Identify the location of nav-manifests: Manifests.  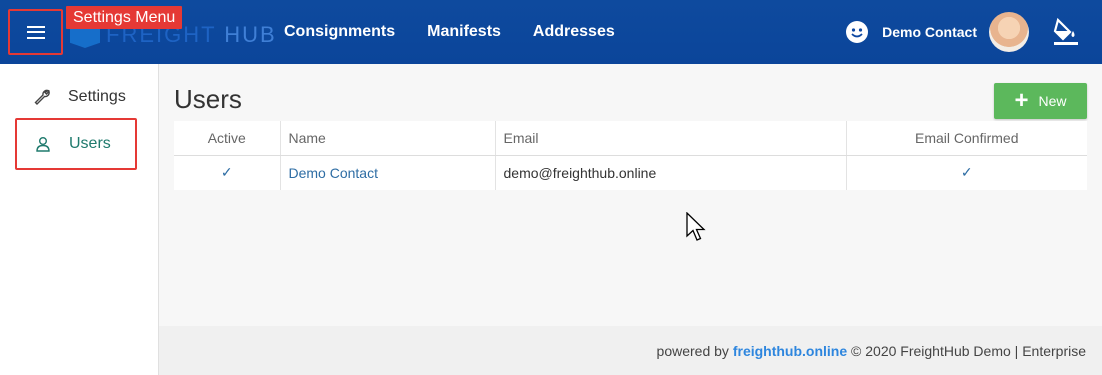
(464, 32).